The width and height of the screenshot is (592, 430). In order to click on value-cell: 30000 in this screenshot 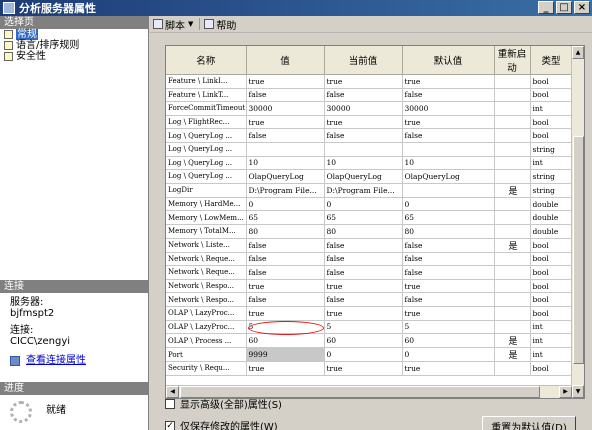, I will do `click(285, 108)`.